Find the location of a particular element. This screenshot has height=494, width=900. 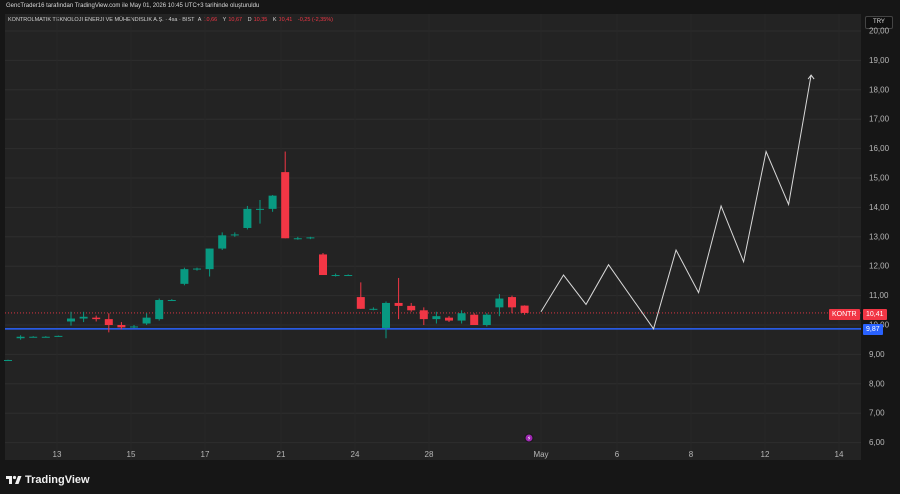

x-tick-label: 28 is located at coordinates (429, 454).